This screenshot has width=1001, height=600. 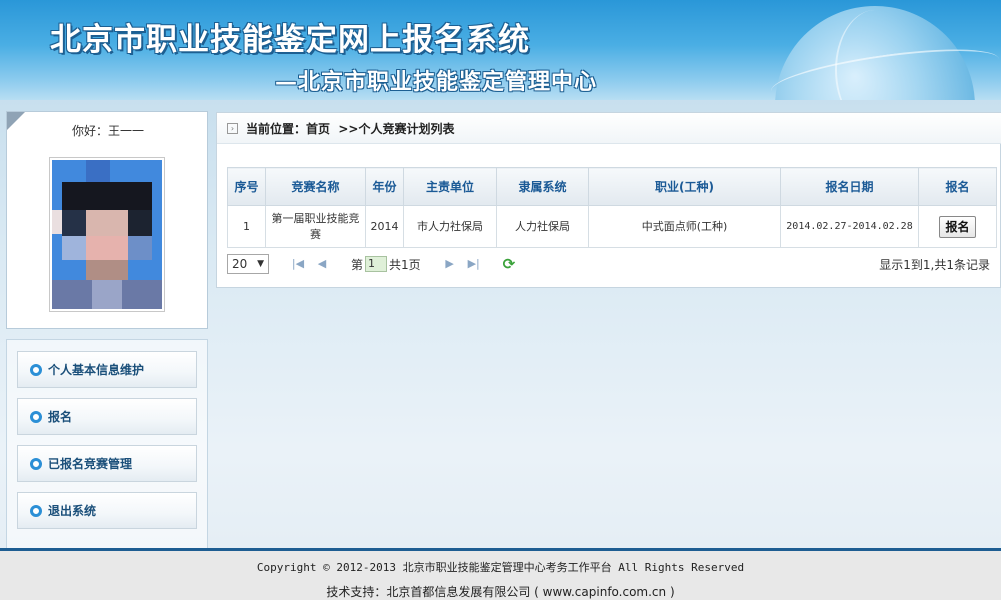 I want to click on cell-action: 报名, so click(x=957, y=226).